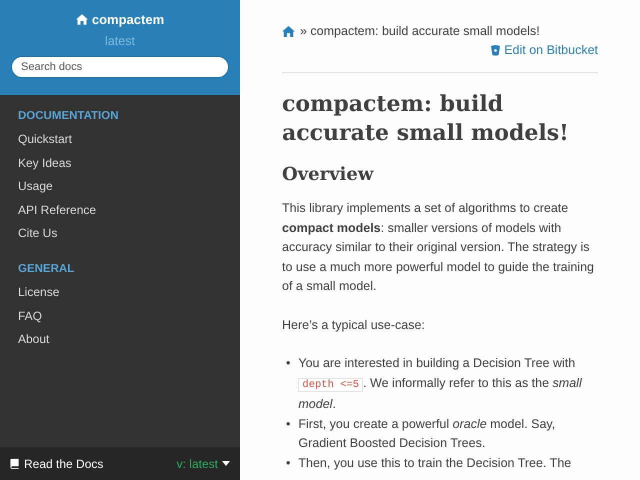  What do you see at coordinates (57, 210) in the screenshot?
I see `nav-link: API Reference` at bounding box center [57, 210].